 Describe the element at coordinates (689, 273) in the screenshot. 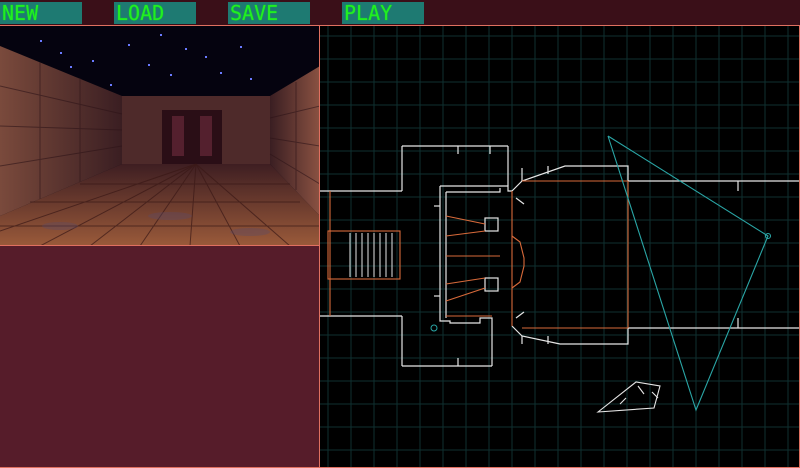

I see `camera-fov` at that location.